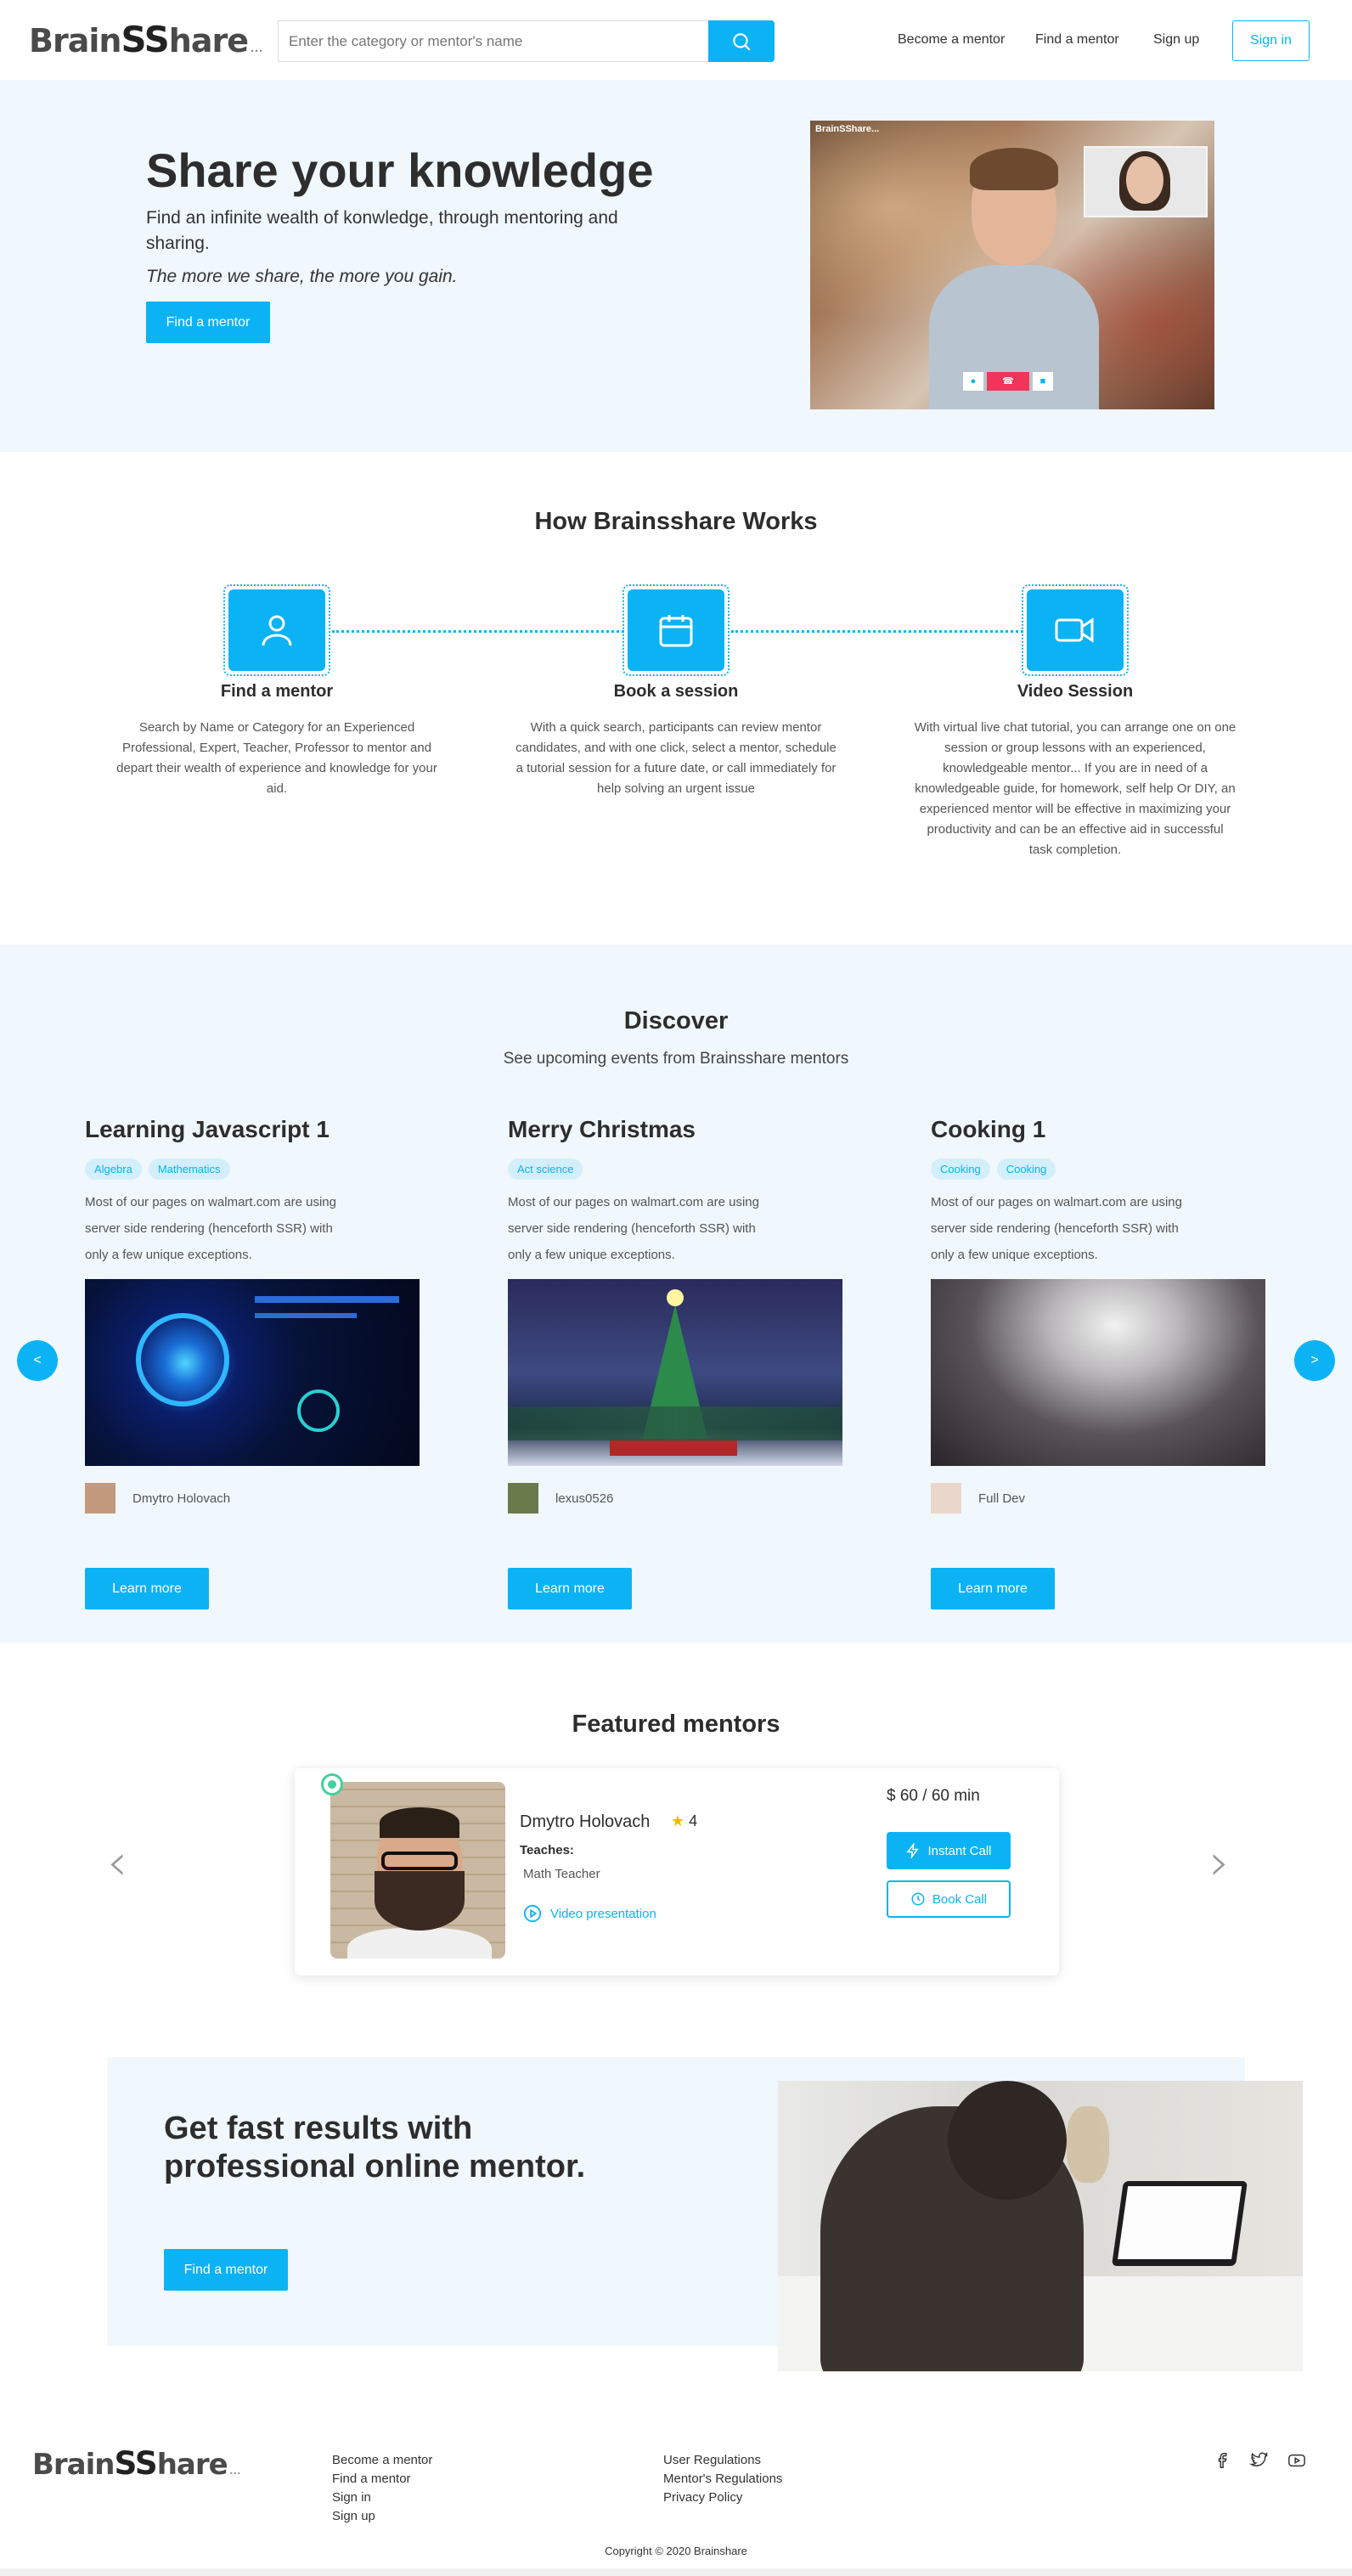  Describe the element at coordinates (1040, 2226) in the screenshot. I see `cta-laptop-image` at that location.